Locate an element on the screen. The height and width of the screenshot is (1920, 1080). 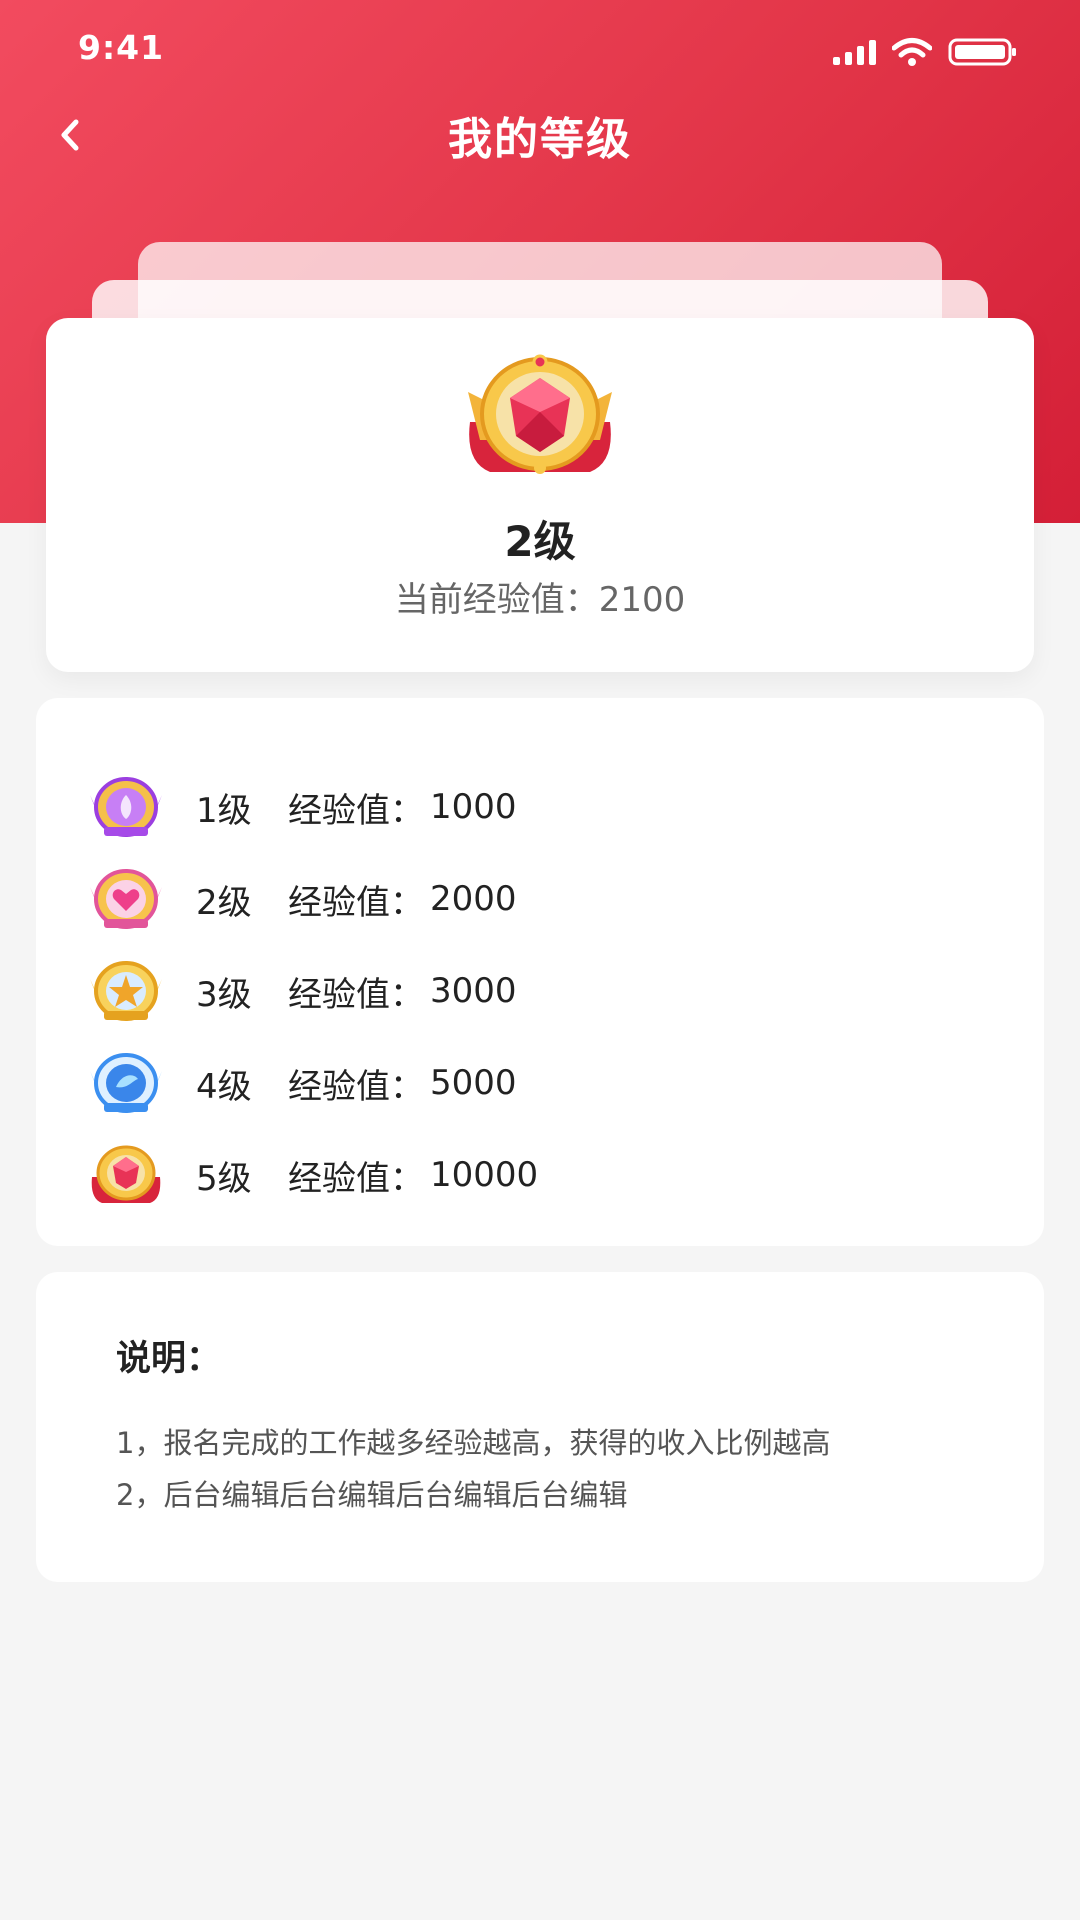
level-name: 1级 is located at coordinates (224, 810).